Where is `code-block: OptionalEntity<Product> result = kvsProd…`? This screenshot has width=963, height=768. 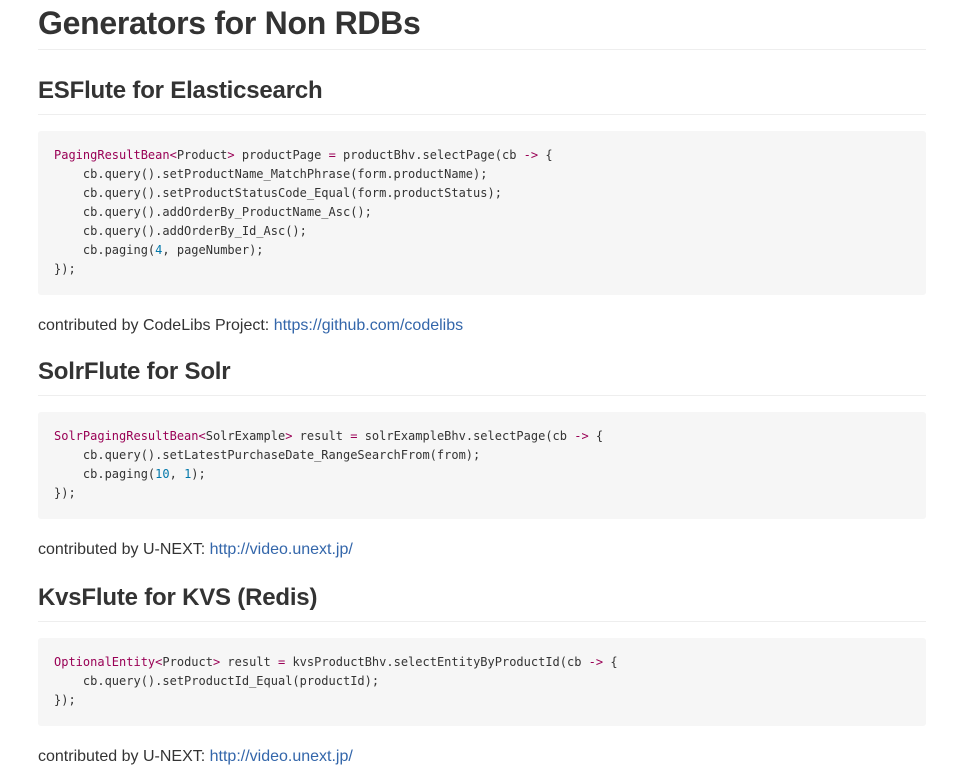
code-block: OptionalEntity<Product> result = kvsProd… is located at coordinates (482, 682).